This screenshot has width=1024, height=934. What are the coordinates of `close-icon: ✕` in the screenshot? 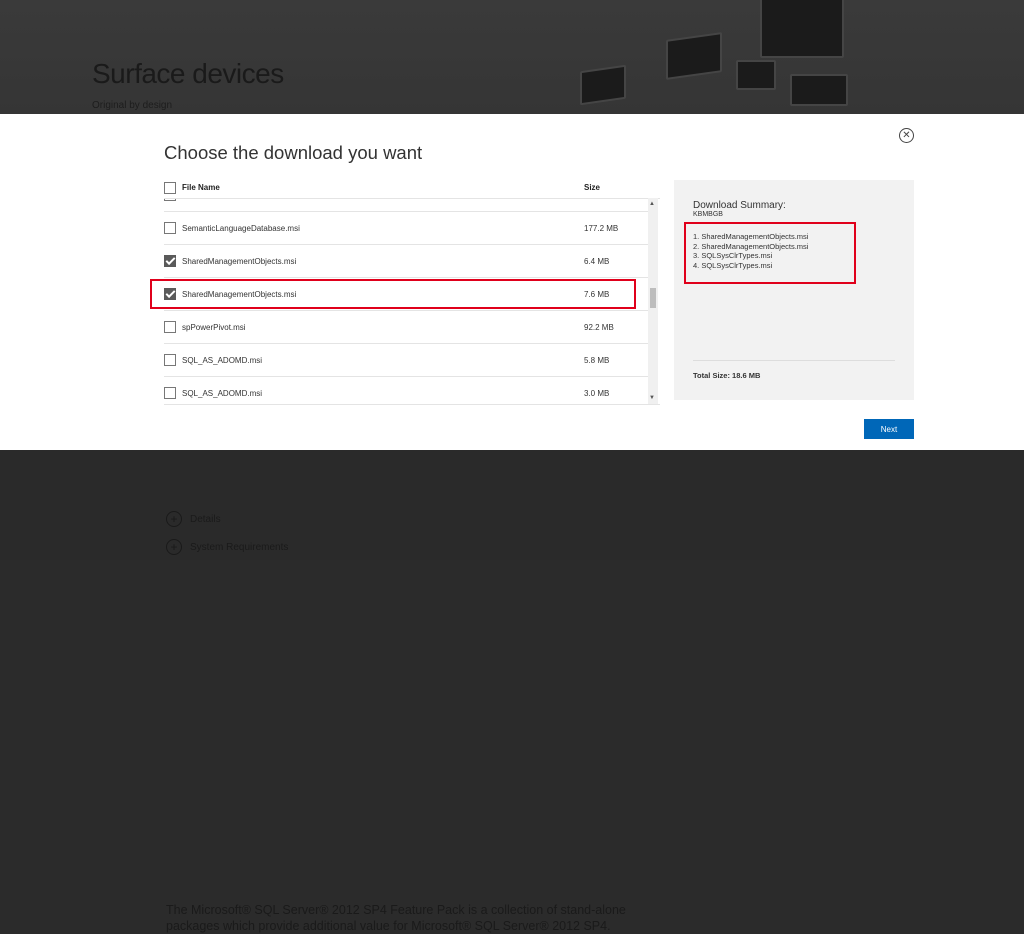 It's located at (906, 135).